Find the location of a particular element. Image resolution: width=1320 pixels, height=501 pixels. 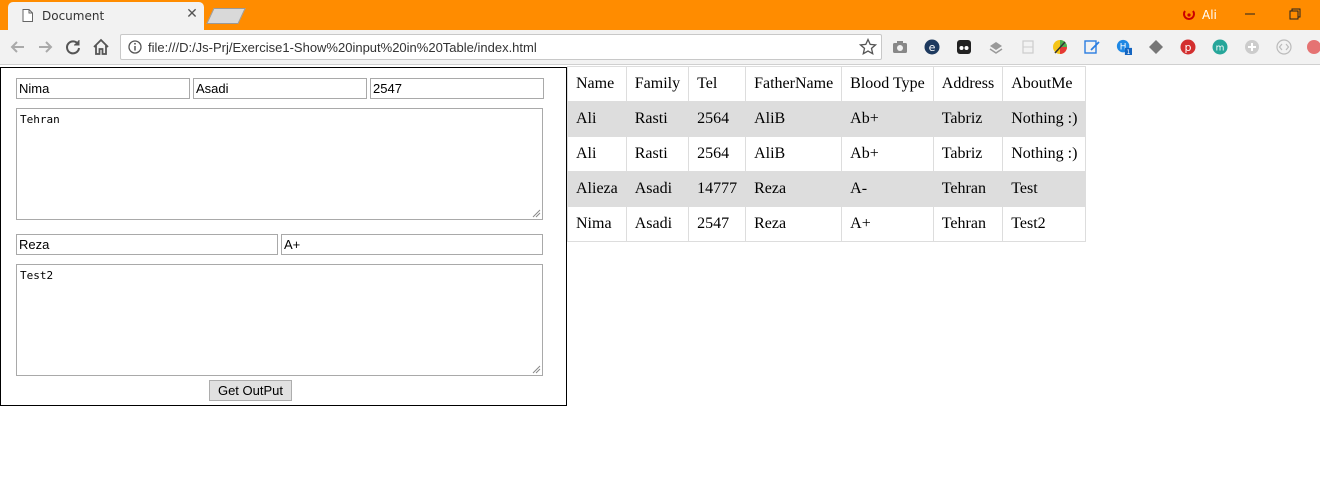

father-name-input: Reza is located at coordinates (147, 244).